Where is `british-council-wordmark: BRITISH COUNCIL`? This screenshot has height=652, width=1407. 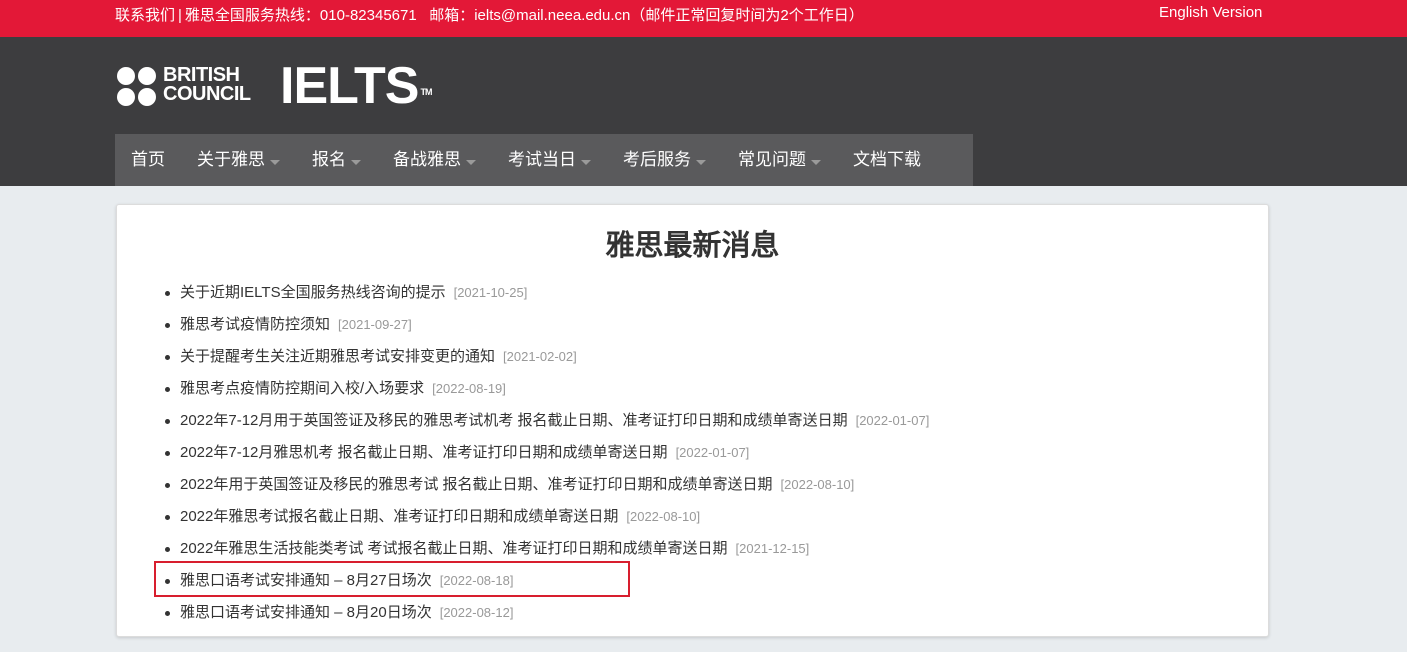 british-council-wordmark: BRITISH COUNCIL is located at coordinates (207, 84).